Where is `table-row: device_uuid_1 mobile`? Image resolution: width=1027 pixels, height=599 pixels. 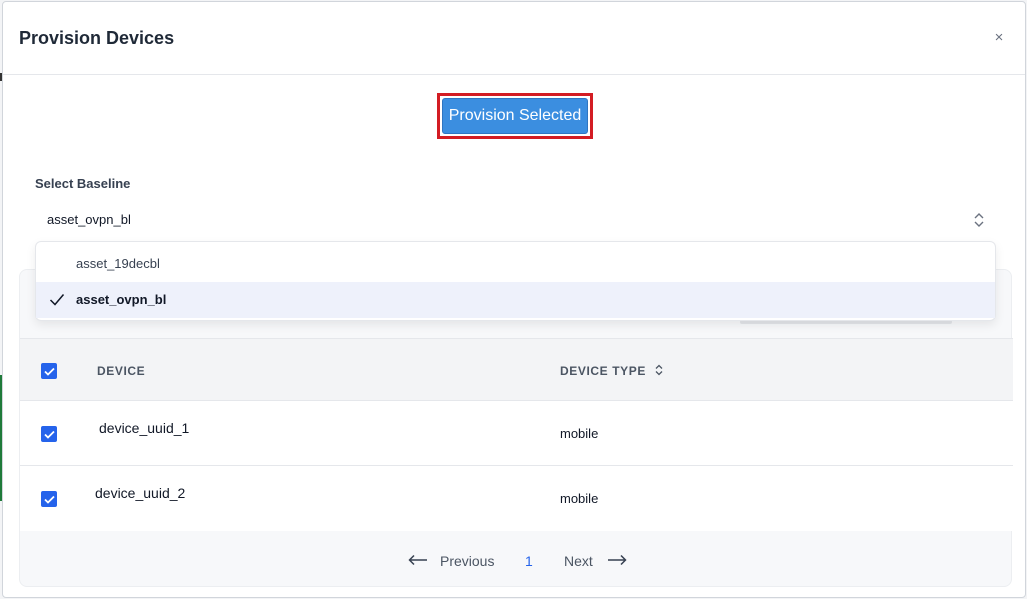
table-row: device_uuid_1 mobile is located at coordinates (516, 433).